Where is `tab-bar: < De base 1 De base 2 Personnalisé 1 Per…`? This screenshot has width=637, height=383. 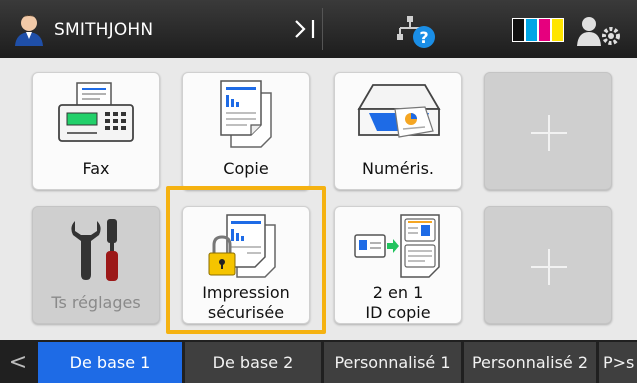
tab-bar: < De base 1 De base 2 Personnalisé 1 Per… is located at coordinates (318, 361).